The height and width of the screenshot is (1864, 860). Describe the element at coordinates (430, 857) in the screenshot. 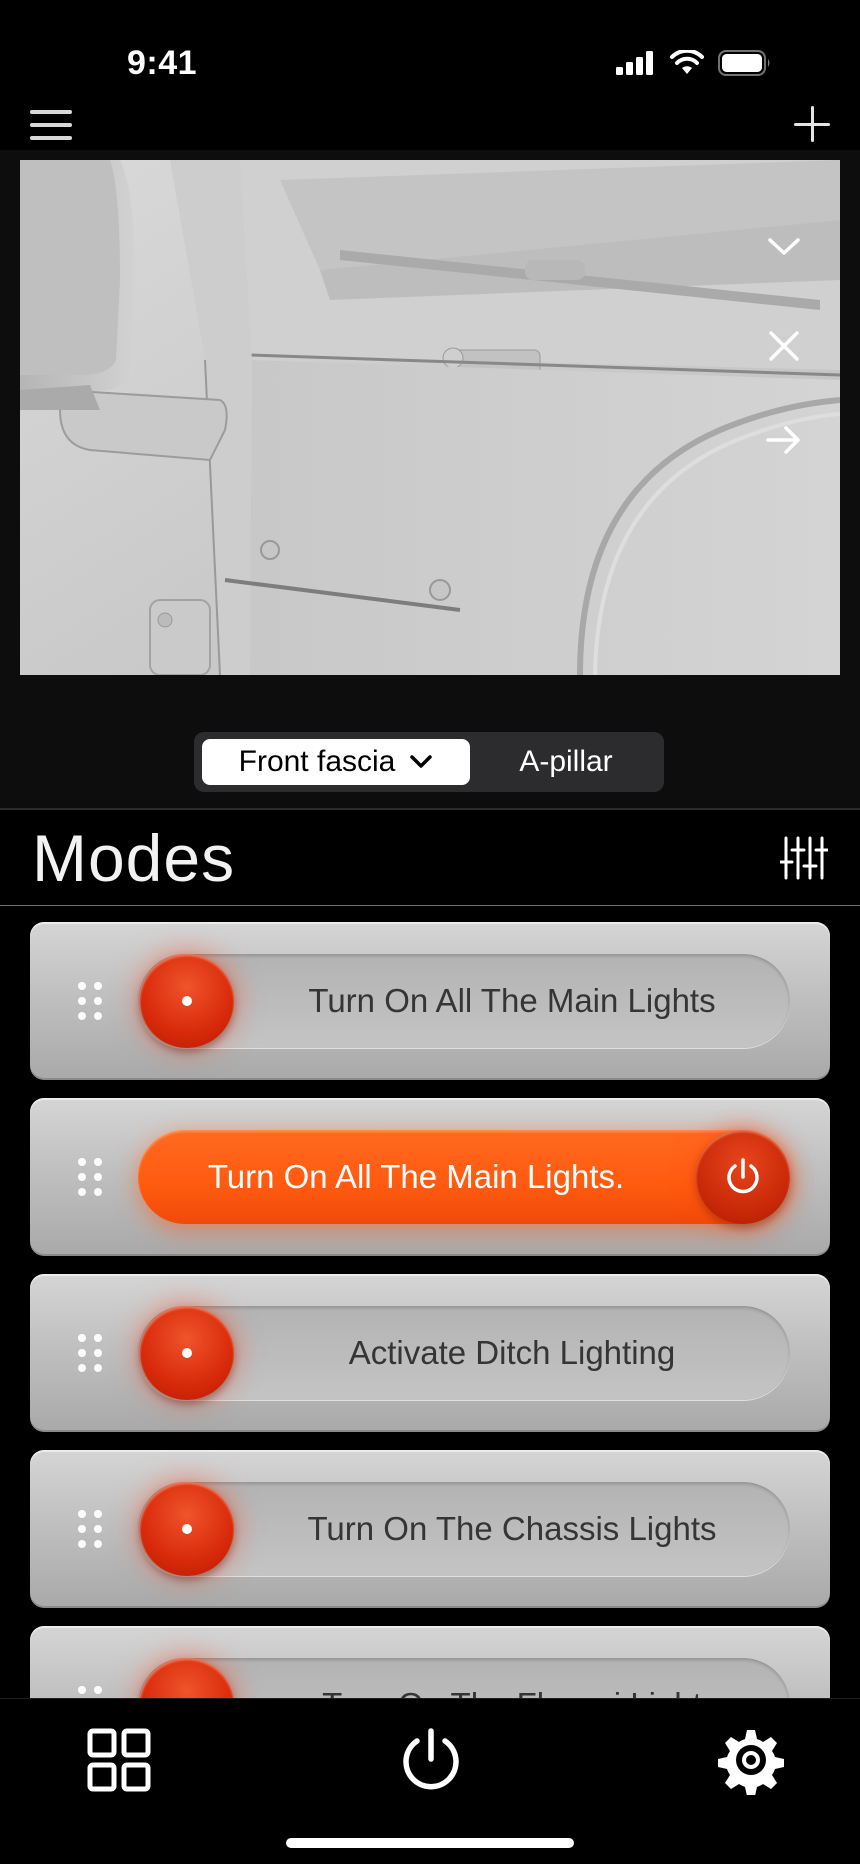

I see `modes-header: Modes` at that location.